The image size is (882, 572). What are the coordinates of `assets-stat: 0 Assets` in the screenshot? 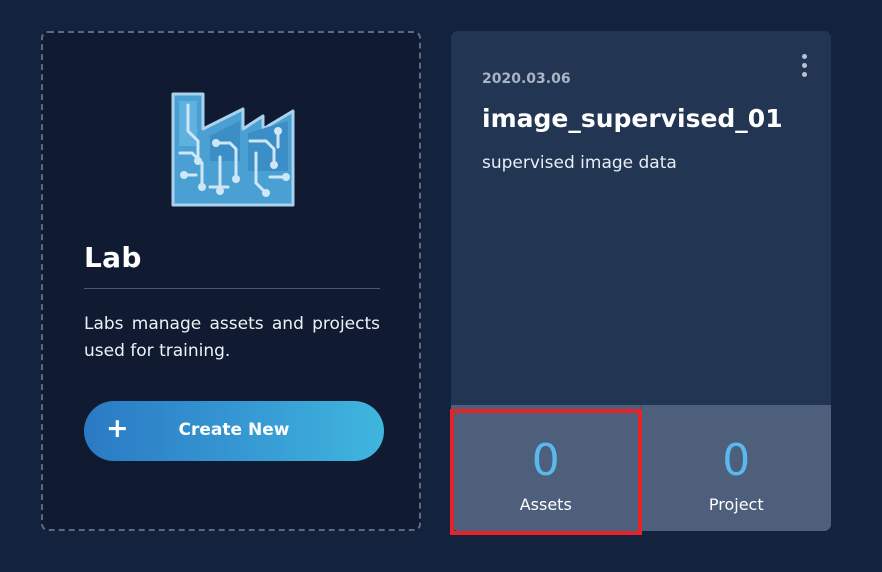 It's located at (546, 468).